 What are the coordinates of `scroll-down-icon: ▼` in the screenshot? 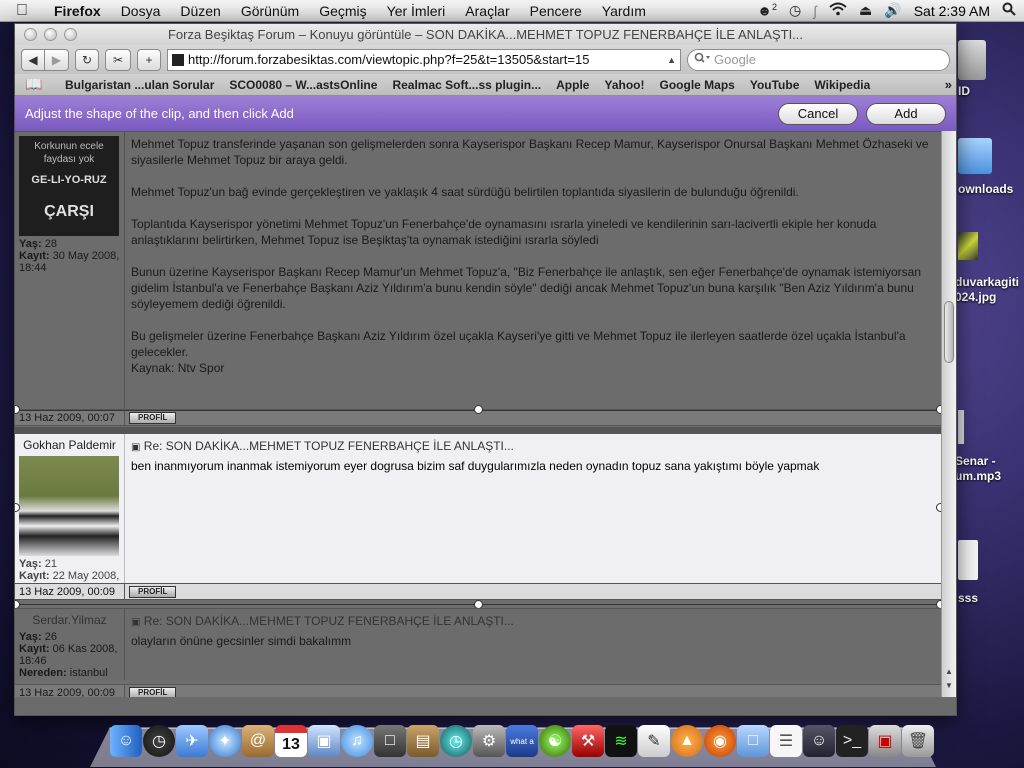 It's located at (949, 685).